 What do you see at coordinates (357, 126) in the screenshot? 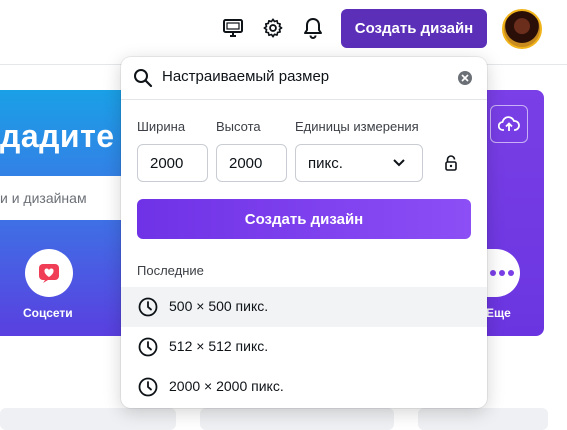
I see `units-label: Единицы измерения` at bounding box center [357, 126].